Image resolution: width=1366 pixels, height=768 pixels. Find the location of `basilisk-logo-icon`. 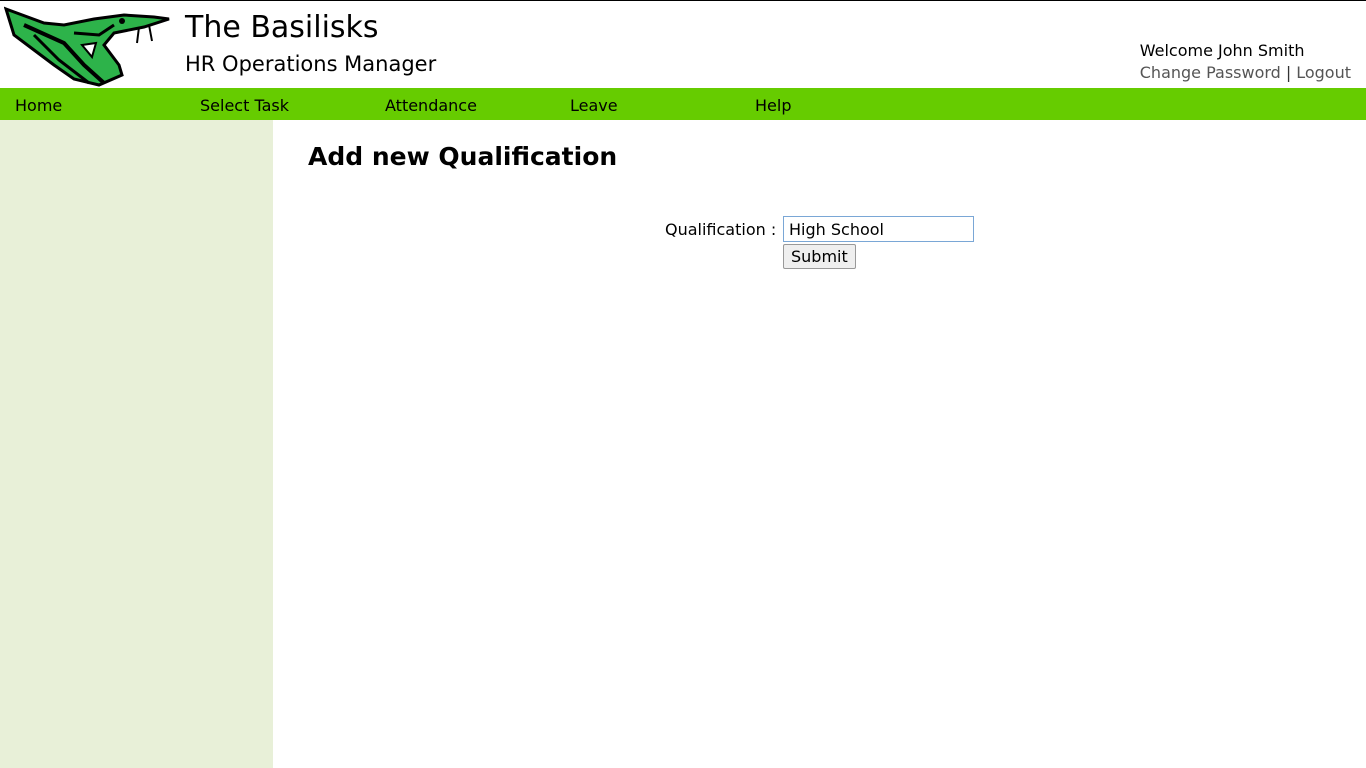

basilisk-logo-icon is located at coordinates (87, 46).